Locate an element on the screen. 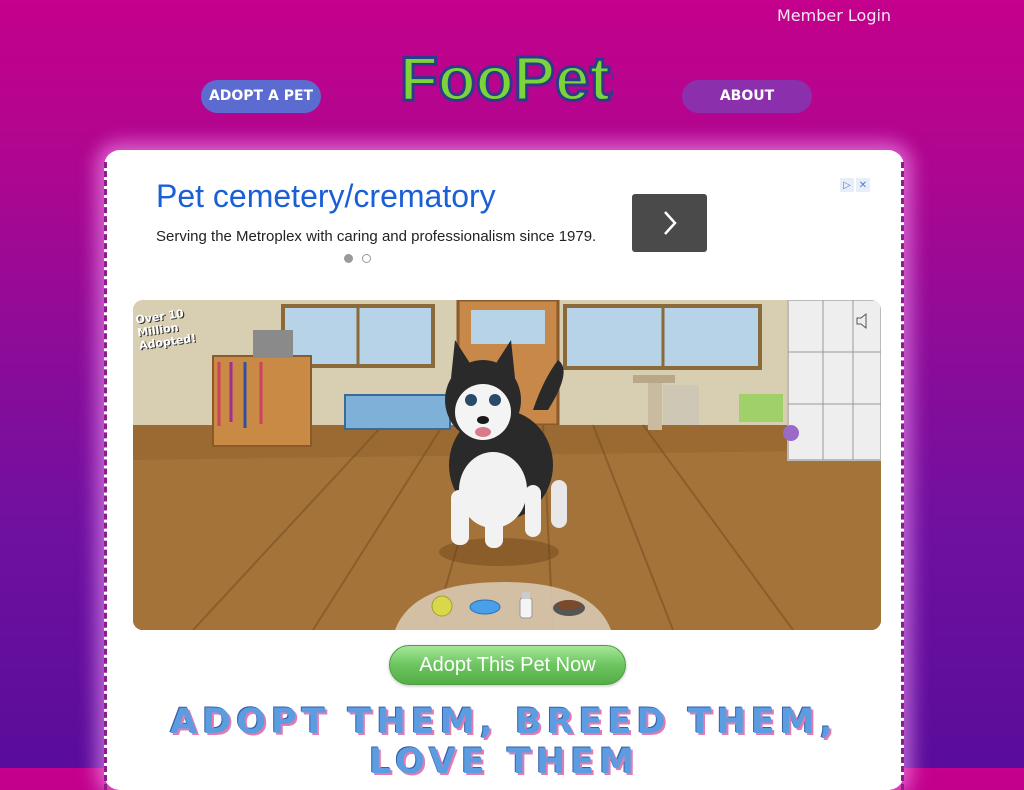 The height and width of the screenshot is (790, 1024). about-button: ABOUT is located at coordinates (747, 96).